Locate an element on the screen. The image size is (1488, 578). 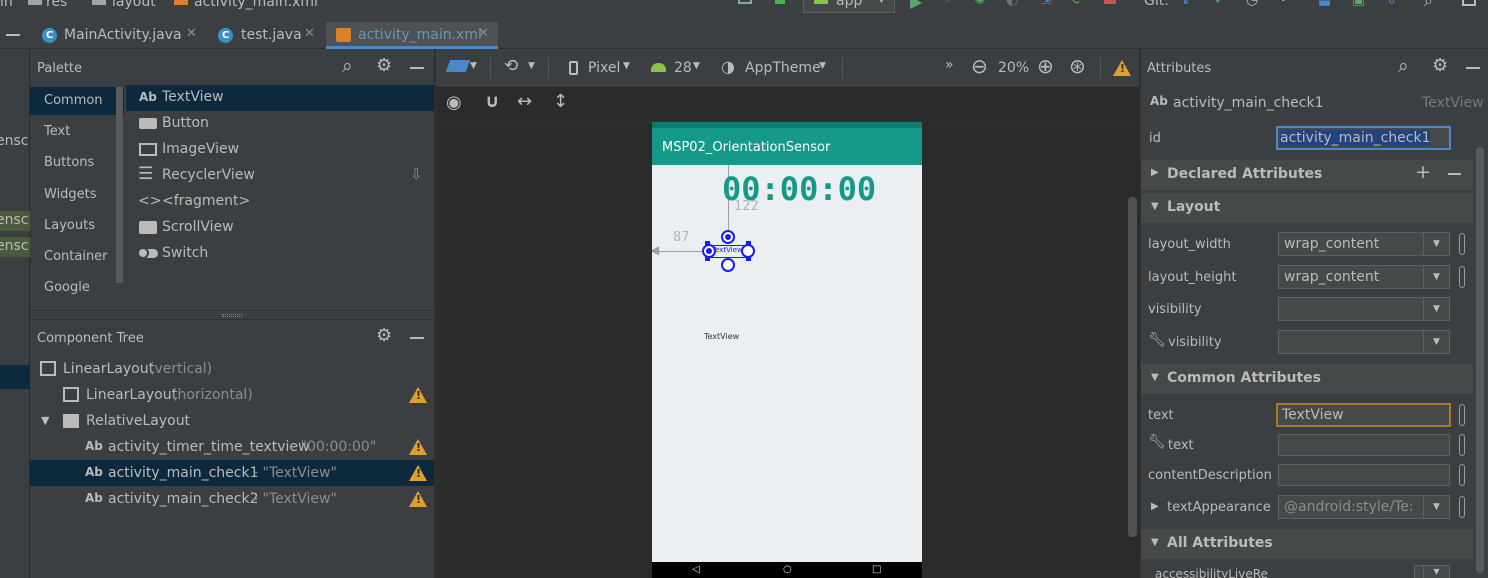
expand-arrow-icon: ▼ is located at coordinates (45, 420).